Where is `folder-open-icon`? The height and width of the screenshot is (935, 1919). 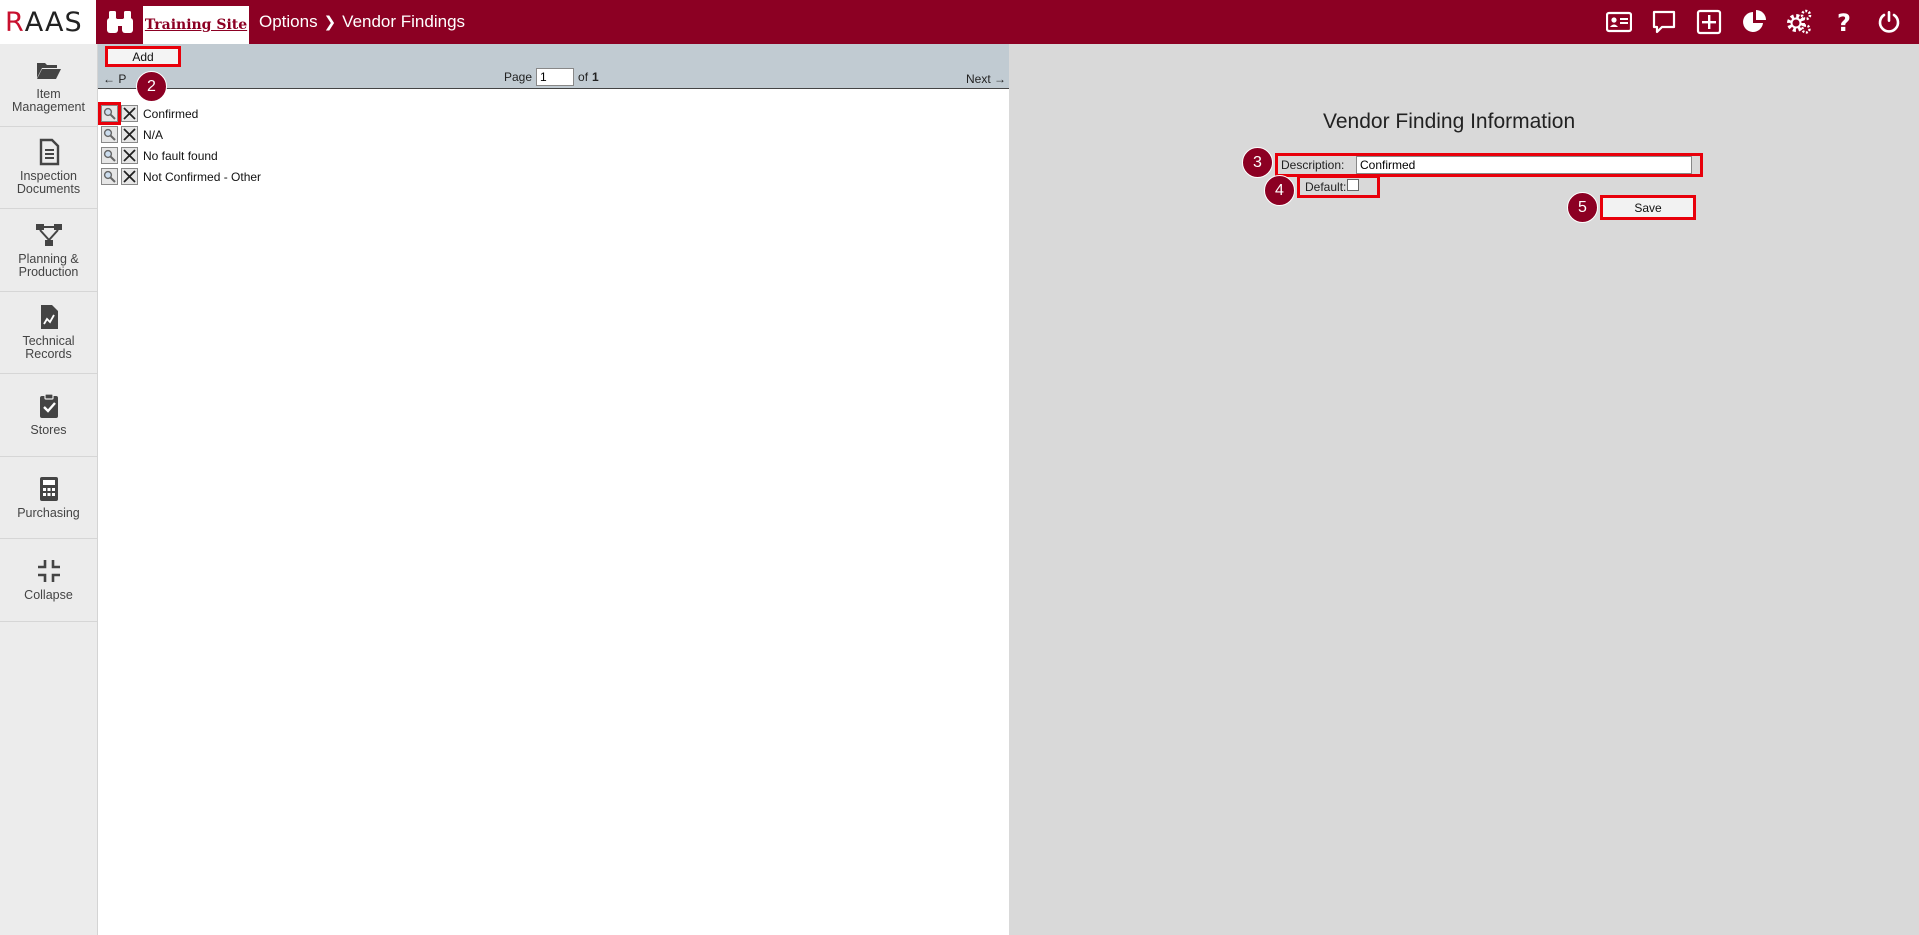 folder-open-icon is located at coordinates (48, 70).